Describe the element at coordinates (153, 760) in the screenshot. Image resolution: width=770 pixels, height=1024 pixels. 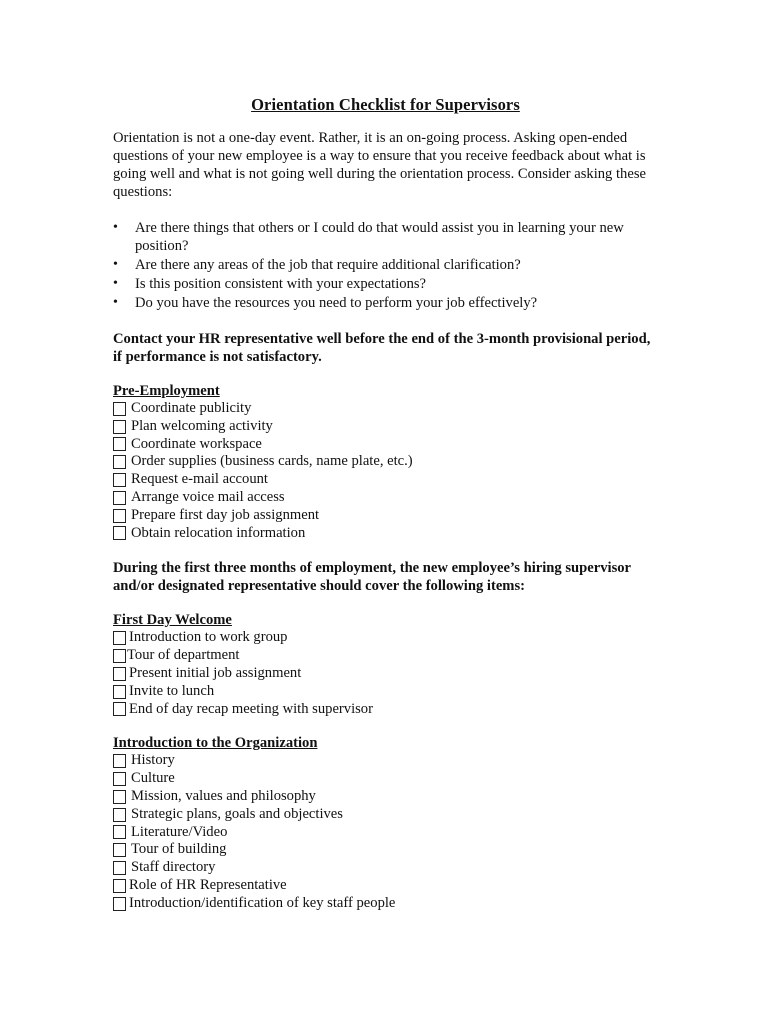
I see `checklist-item-label: History` at that location.